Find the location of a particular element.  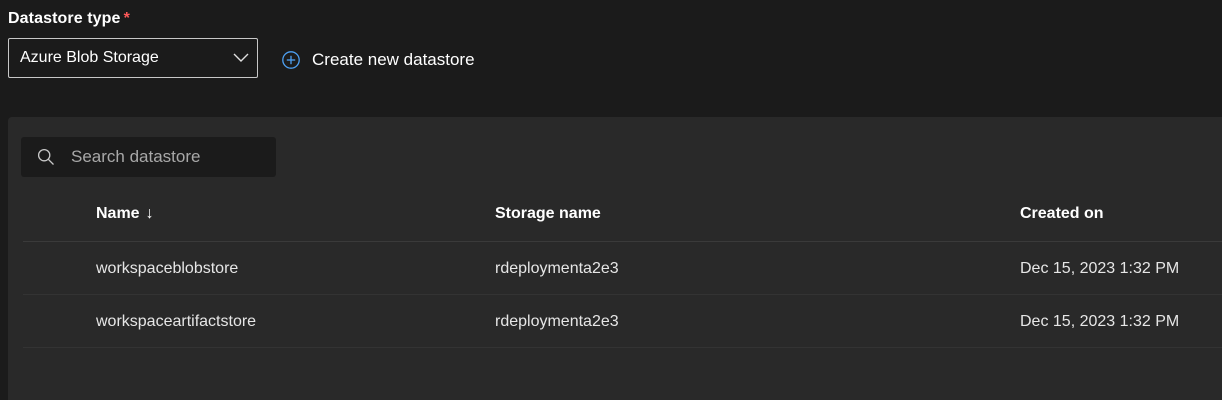

column-header-name: Name ↓ is located at coordinates (125, 214).